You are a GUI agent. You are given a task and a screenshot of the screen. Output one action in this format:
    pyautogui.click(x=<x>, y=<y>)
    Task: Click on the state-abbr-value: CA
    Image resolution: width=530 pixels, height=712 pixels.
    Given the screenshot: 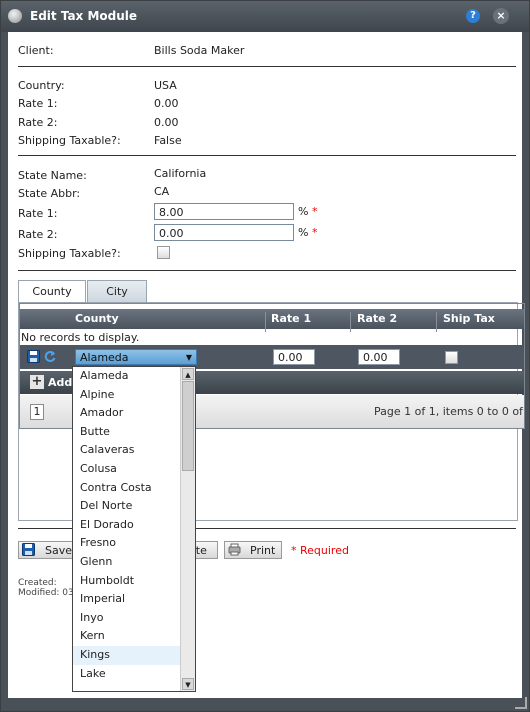 What is the action you would take?
    pyautogui.click(x=162, y=191)
    